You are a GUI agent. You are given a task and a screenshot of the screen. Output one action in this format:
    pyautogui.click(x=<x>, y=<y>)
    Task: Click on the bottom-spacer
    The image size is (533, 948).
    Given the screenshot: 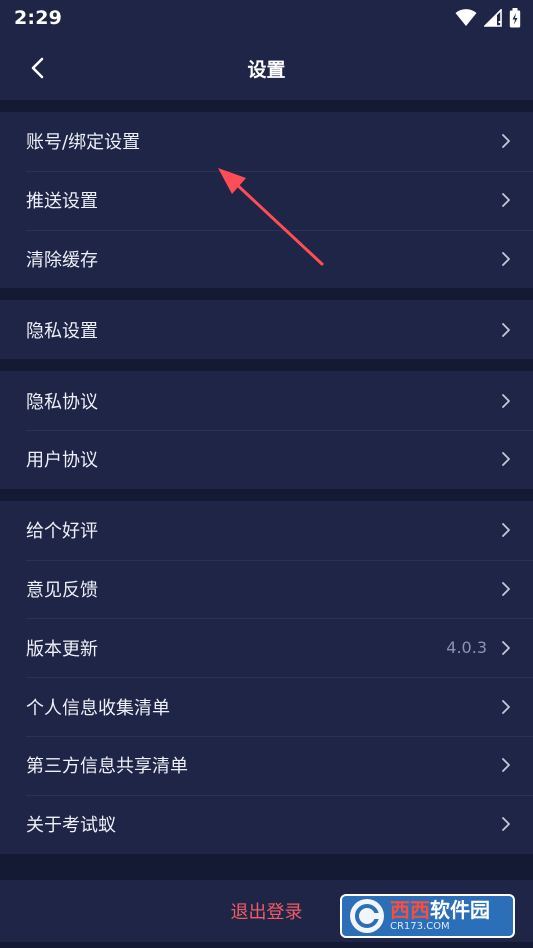 What is the action you would take?
    pyautogui.click(x=266, y=944)
    